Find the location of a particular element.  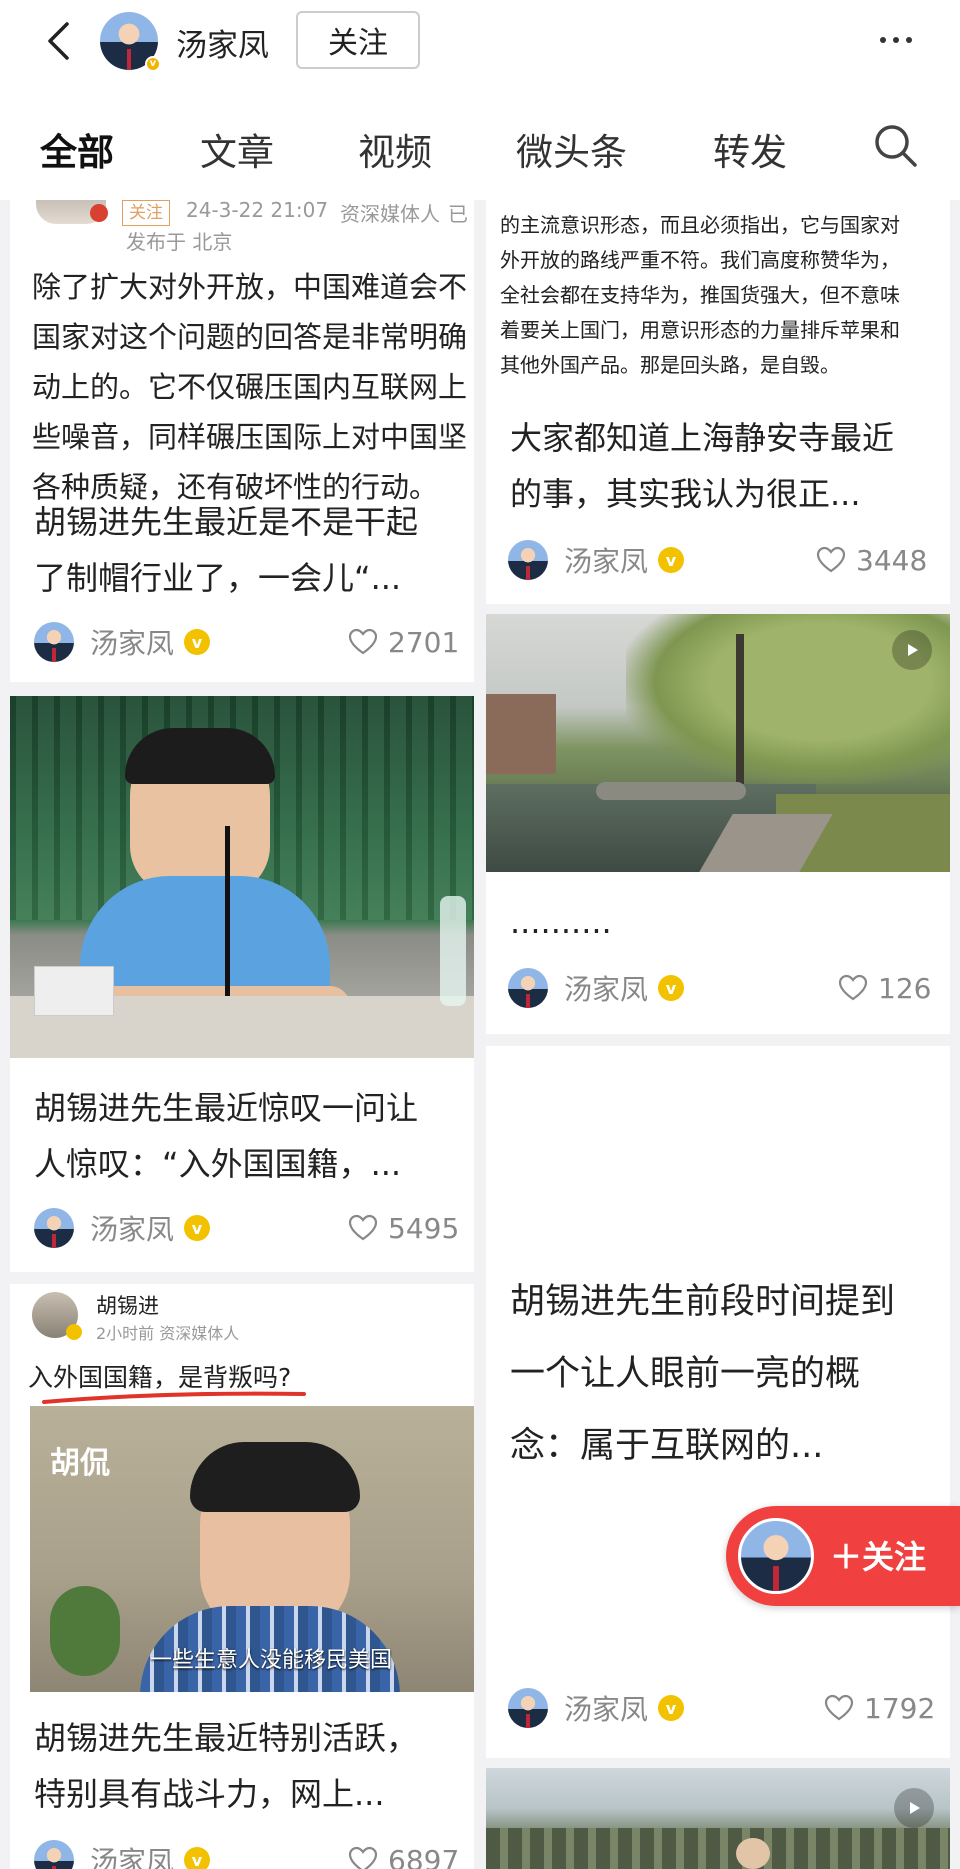

top-bar: v 汤家凤 关注 is located at coordinates (480, 41).